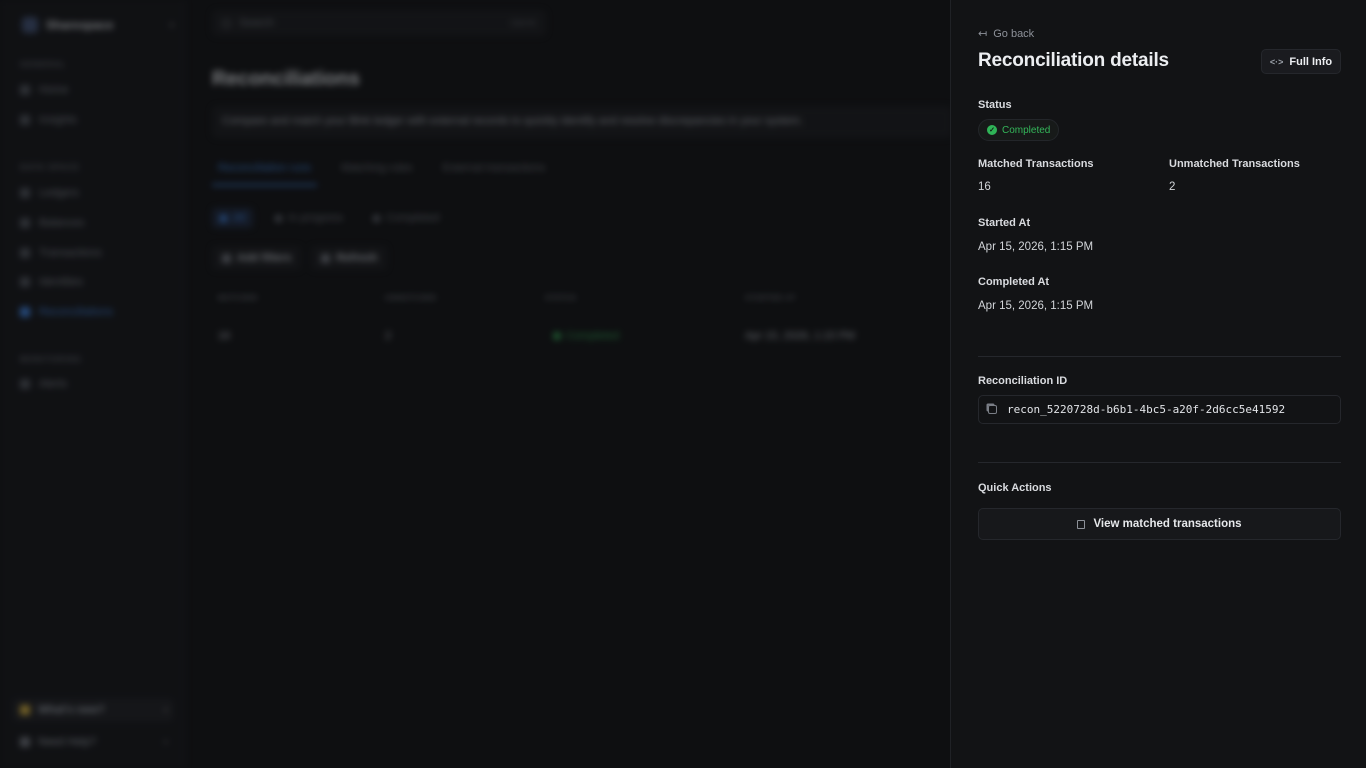  I want to click on view-matched-transactions-button: View matched transactions, so click(1159, 524).